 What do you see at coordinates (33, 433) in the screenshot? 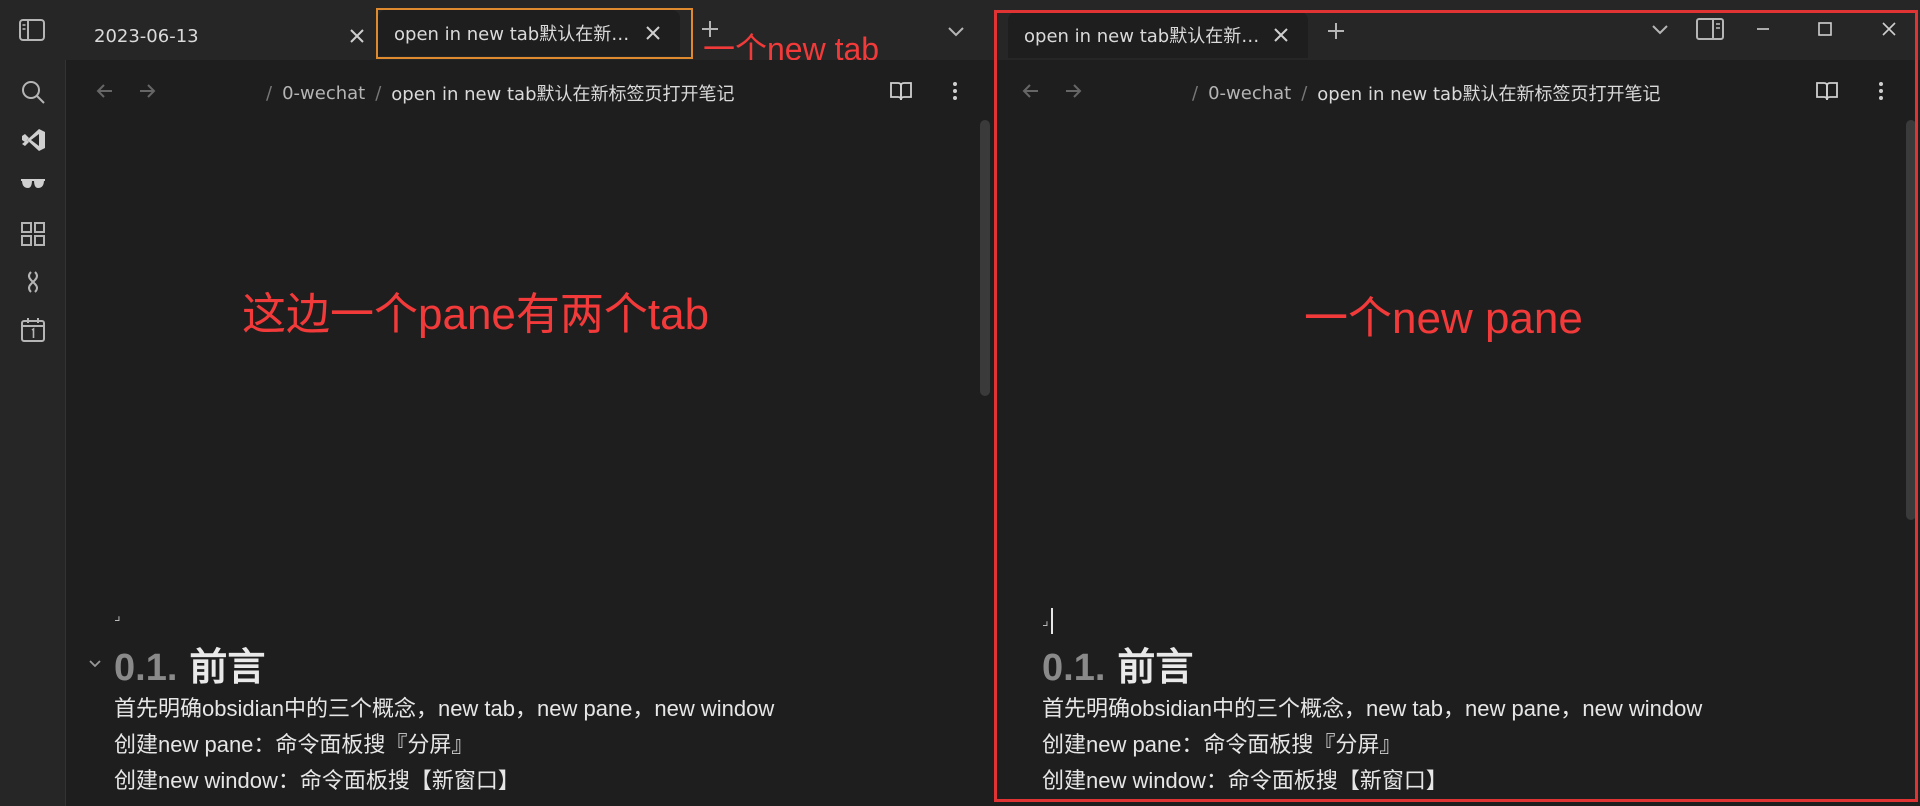
I see `left-ribbon` at bounding box center [33, 433].